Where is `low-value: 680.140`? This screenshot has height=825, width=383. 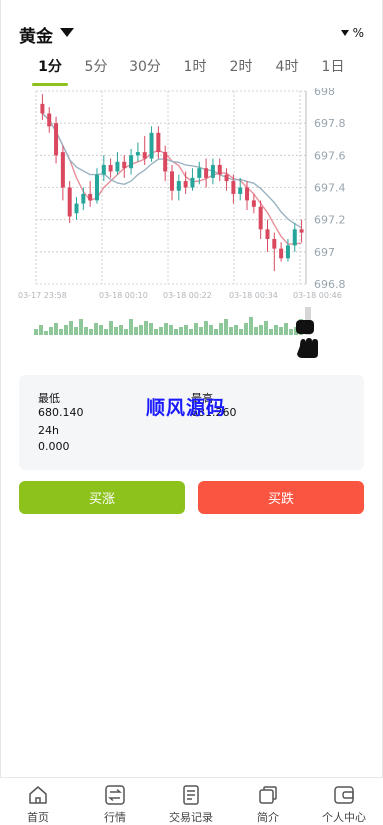 low-value: 680.140 is located at coordinates (61, 412).